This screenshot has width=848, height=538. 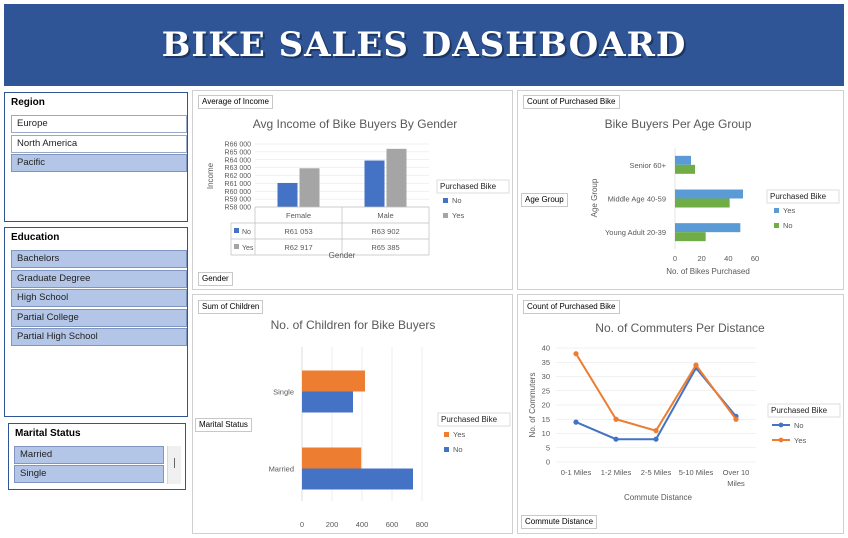 I want to click on y-tick-label: Senior 60+, so click(x=648, y=165).